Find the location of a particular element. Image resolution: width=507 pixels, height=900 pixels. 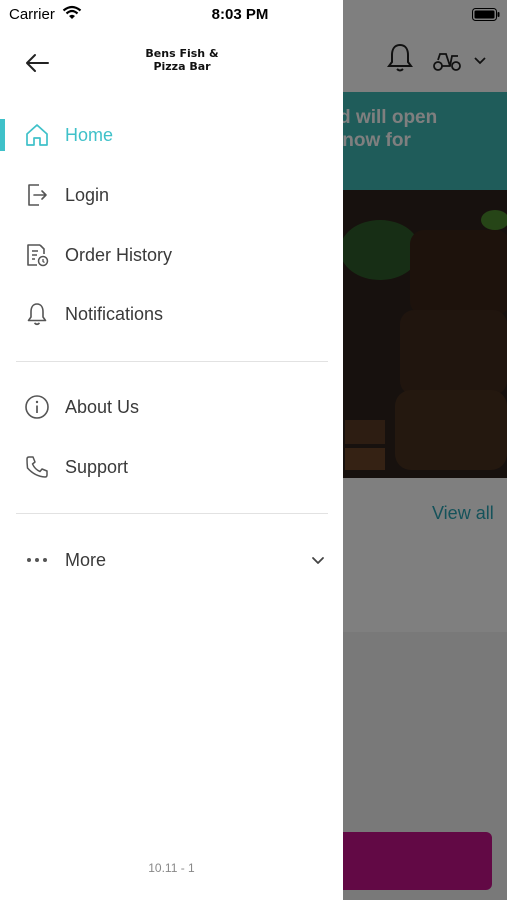

menu-item-label: More is located at coordinates (86, 559).